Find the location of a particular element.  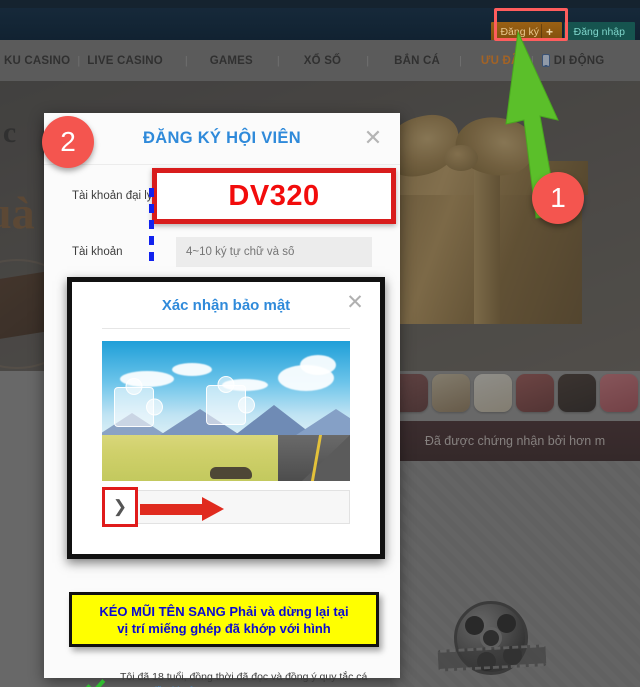

certified-banner: Đã được chứng nhận bởi hơn m is located at coordinates (515, 441).